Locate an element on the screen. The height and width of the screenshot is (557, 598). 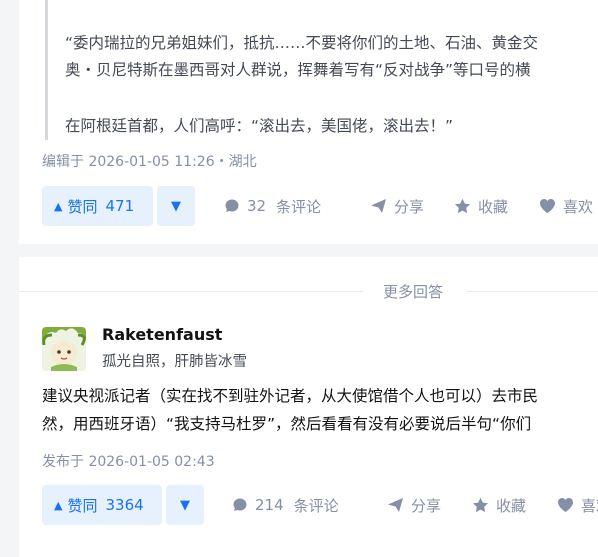
quote-line: 奥・贝尼特斯在墨西哥对人群说，挥舞着写有“反对战争”等口号的横 is located at coordinates (298, 70).